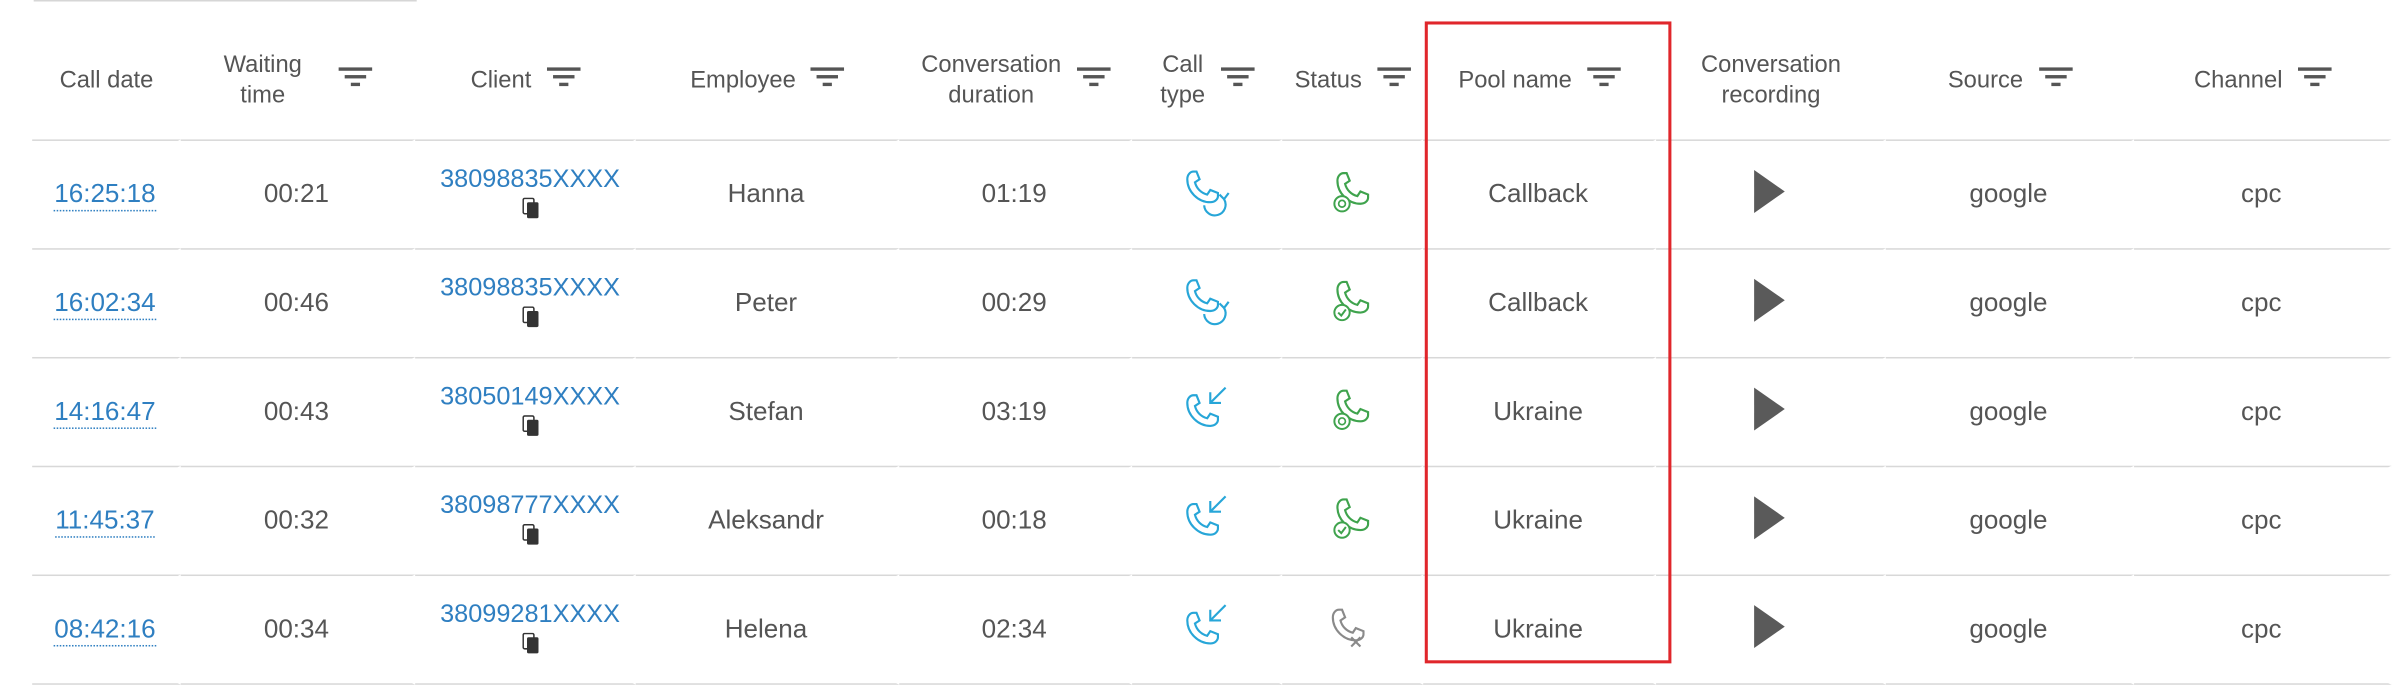 This screenshot has width=2402, height=689. What do you see at coordinates (1328, 80) in the screenshot?
I see `column-label-status: Status` at bounding box center [1328, 80].